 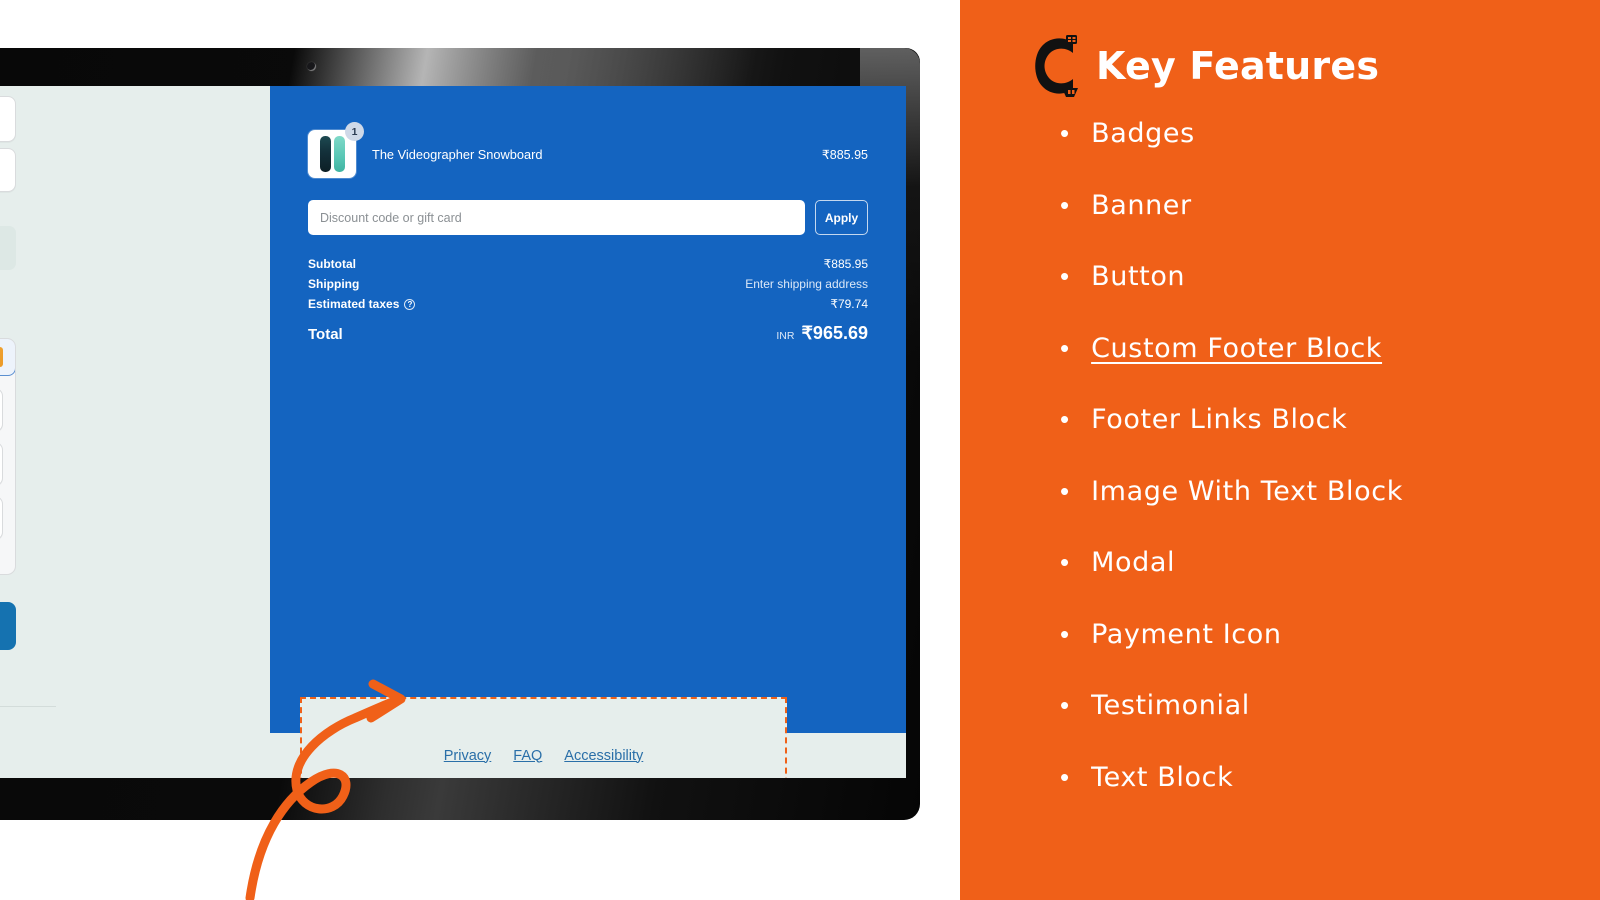 I want to click on feature-label: Footer Links Block, so click(x=1219, y=419).